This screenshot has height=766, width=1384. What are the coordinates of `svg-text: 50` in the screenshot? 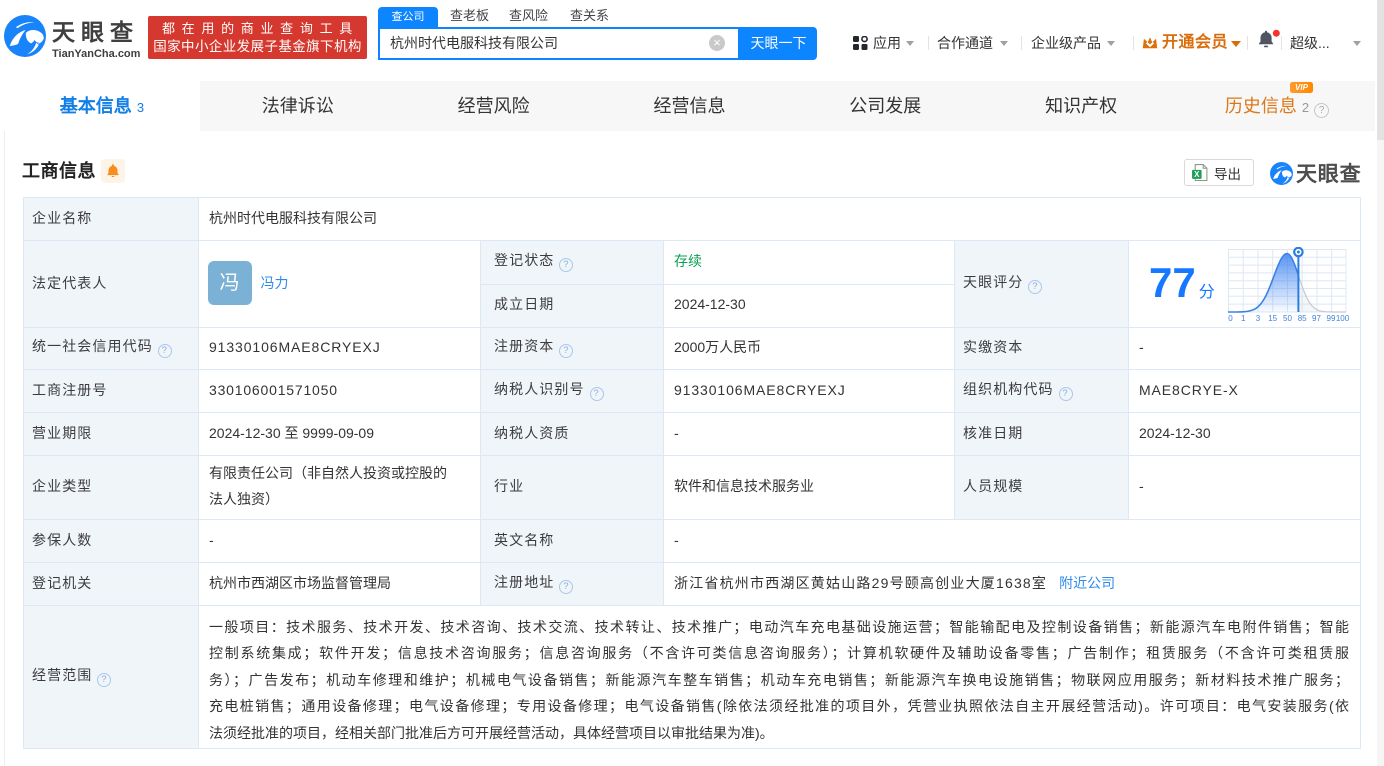 It's located at (1287, 318).